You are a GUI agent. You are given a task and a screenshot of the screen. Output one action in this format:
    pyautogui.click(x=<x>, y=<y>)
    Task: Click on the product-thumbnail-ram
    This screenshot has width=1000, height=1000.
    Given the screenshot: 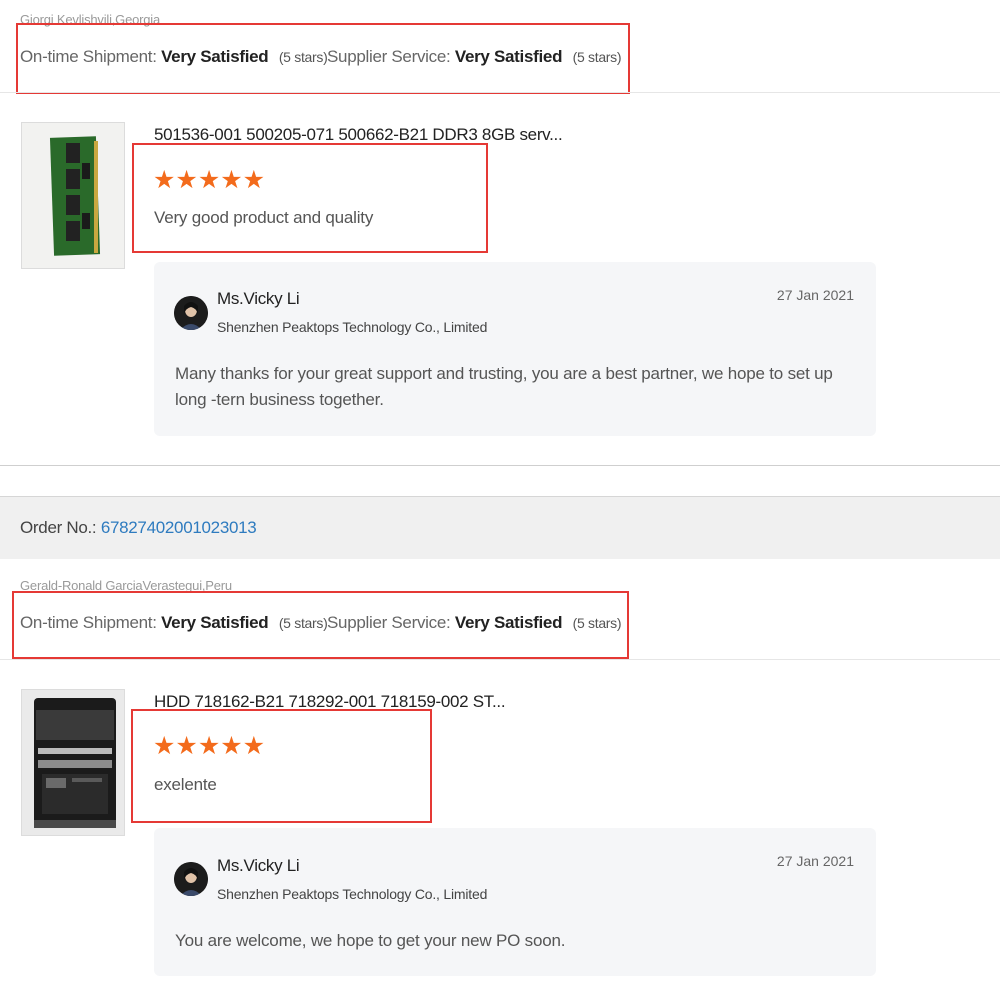 What is the action you would take?
    pyautogui.click(x=73, y=195)
    